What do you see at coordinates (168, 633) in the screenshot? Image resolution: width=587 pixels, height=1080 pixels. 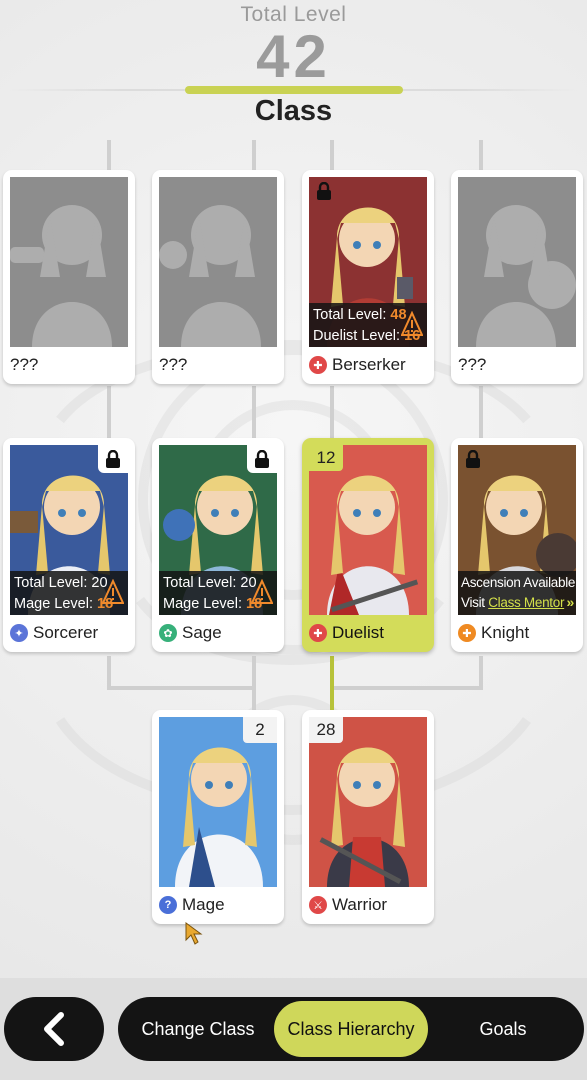 I see `sage-icon: ✿` at bounding box center [168, 633].